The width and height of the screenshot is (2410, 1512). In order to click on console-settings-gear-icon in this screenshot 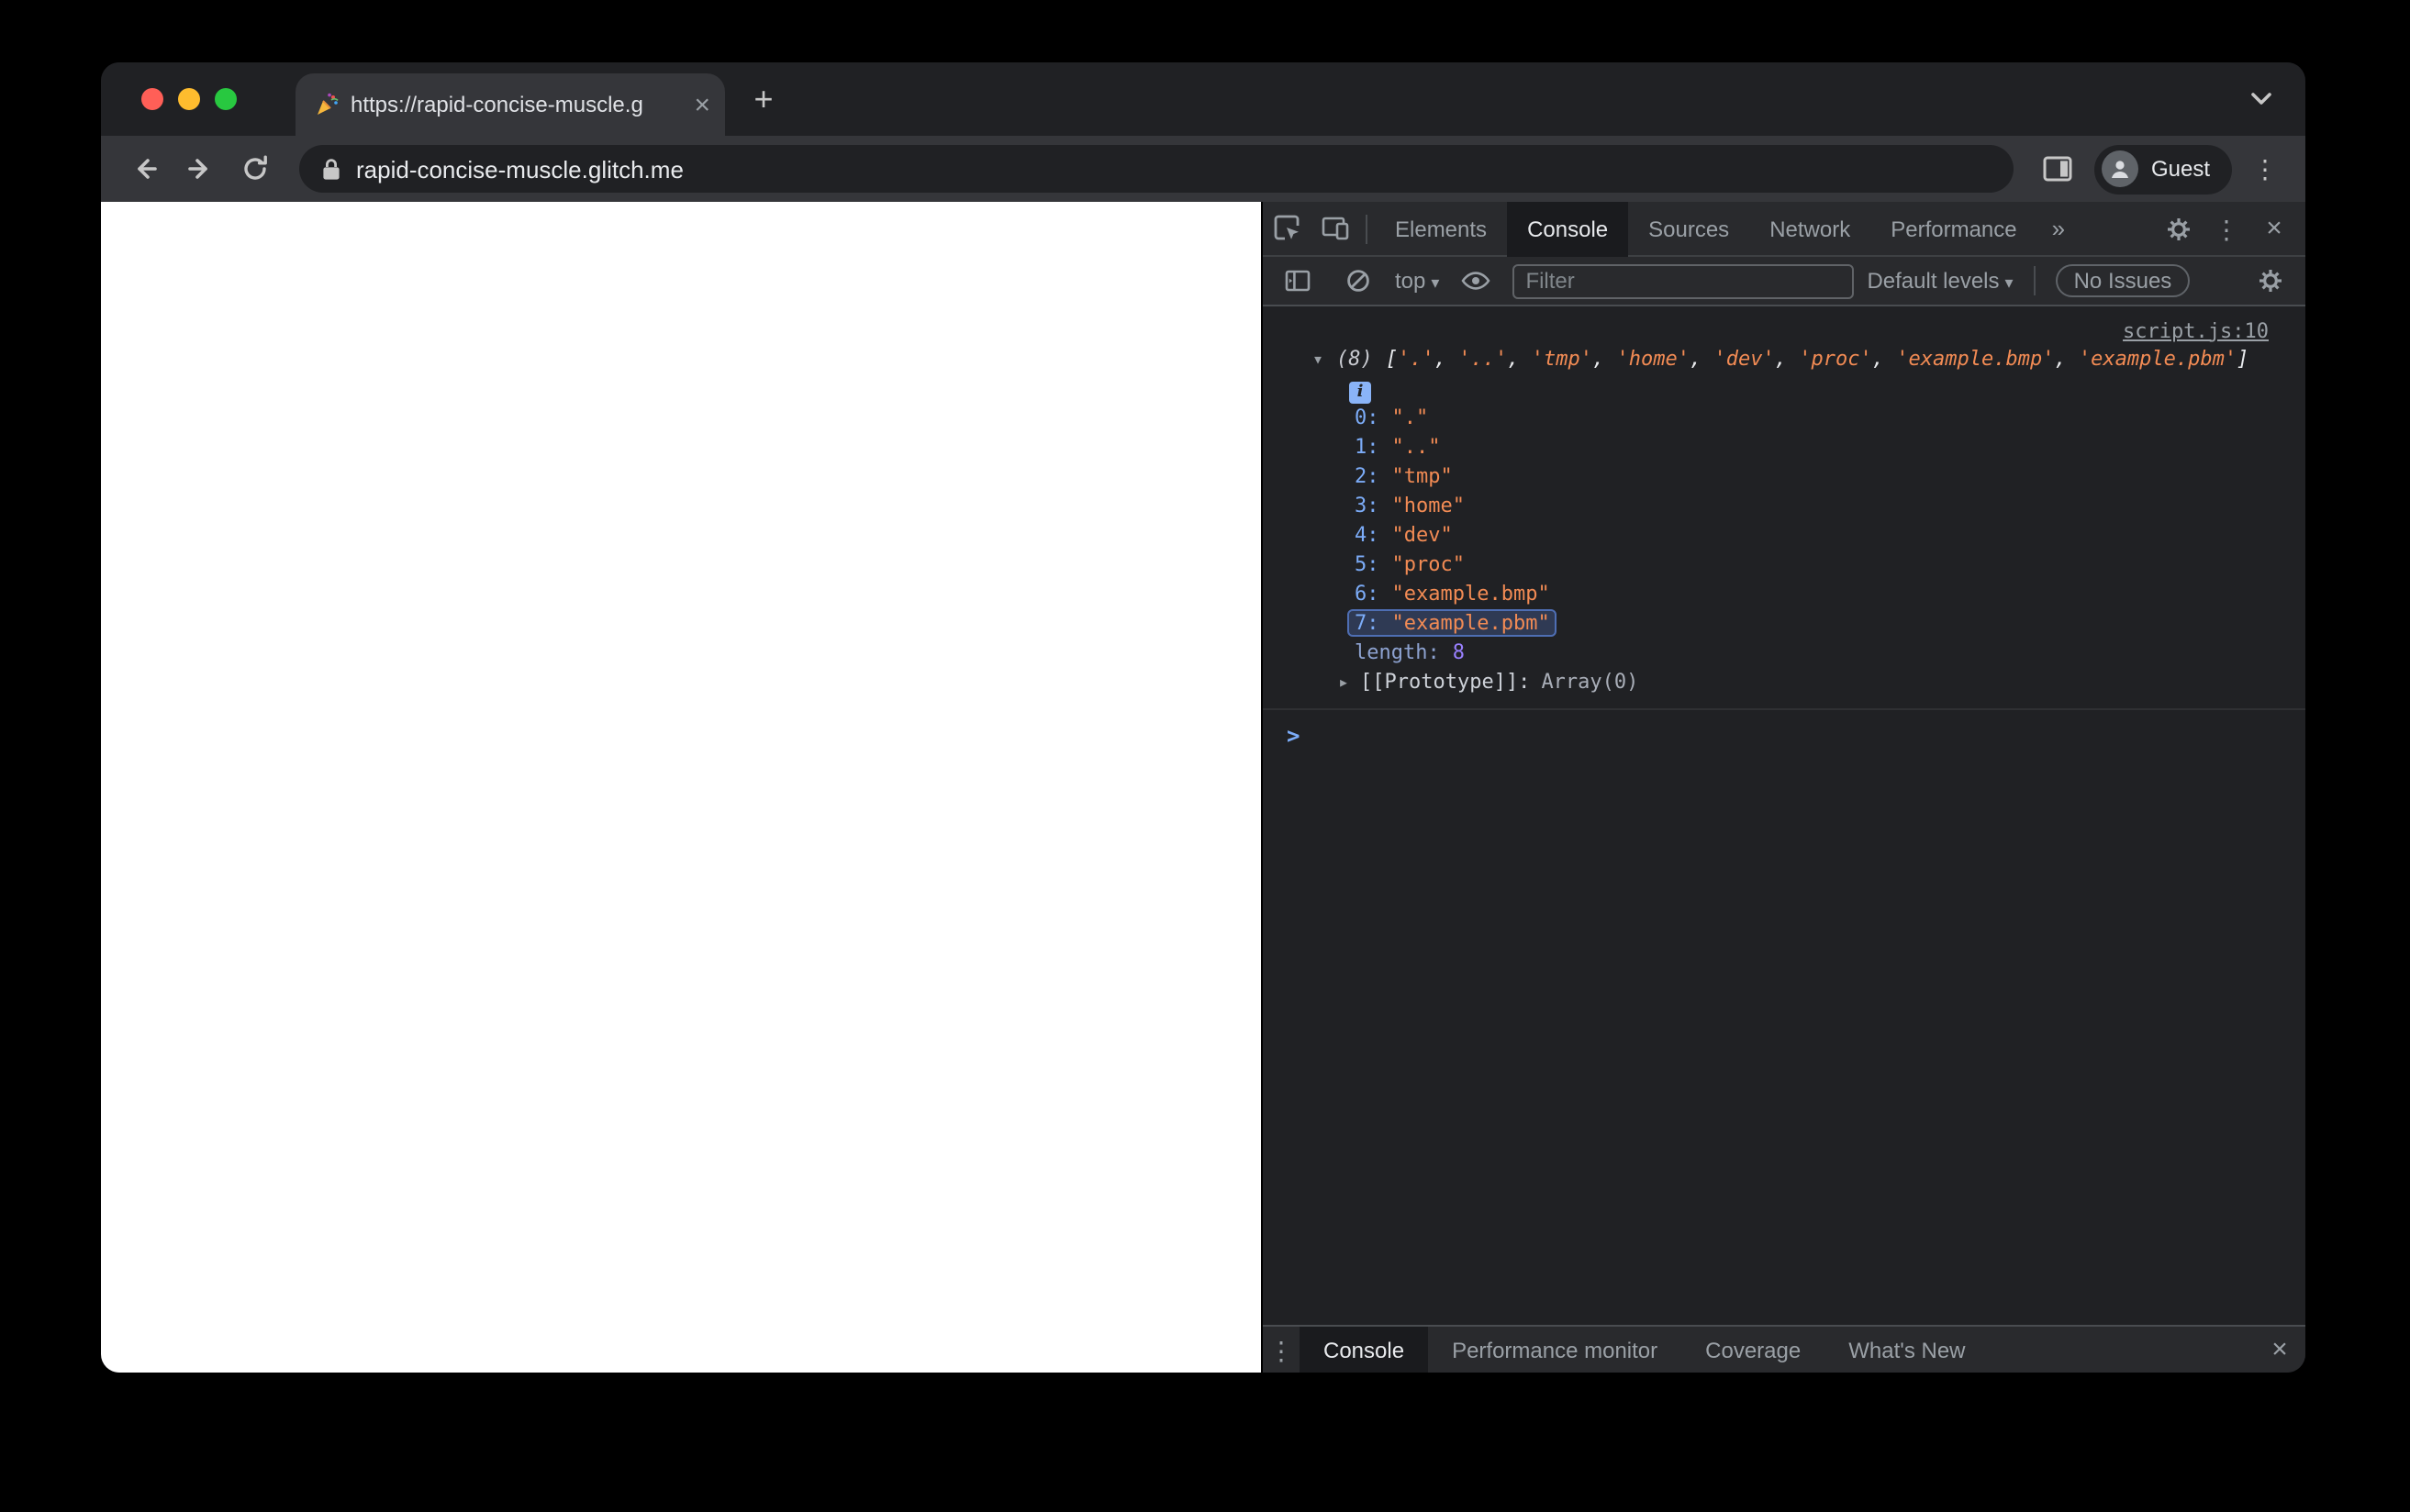, I will do `click(2270, 281)`.